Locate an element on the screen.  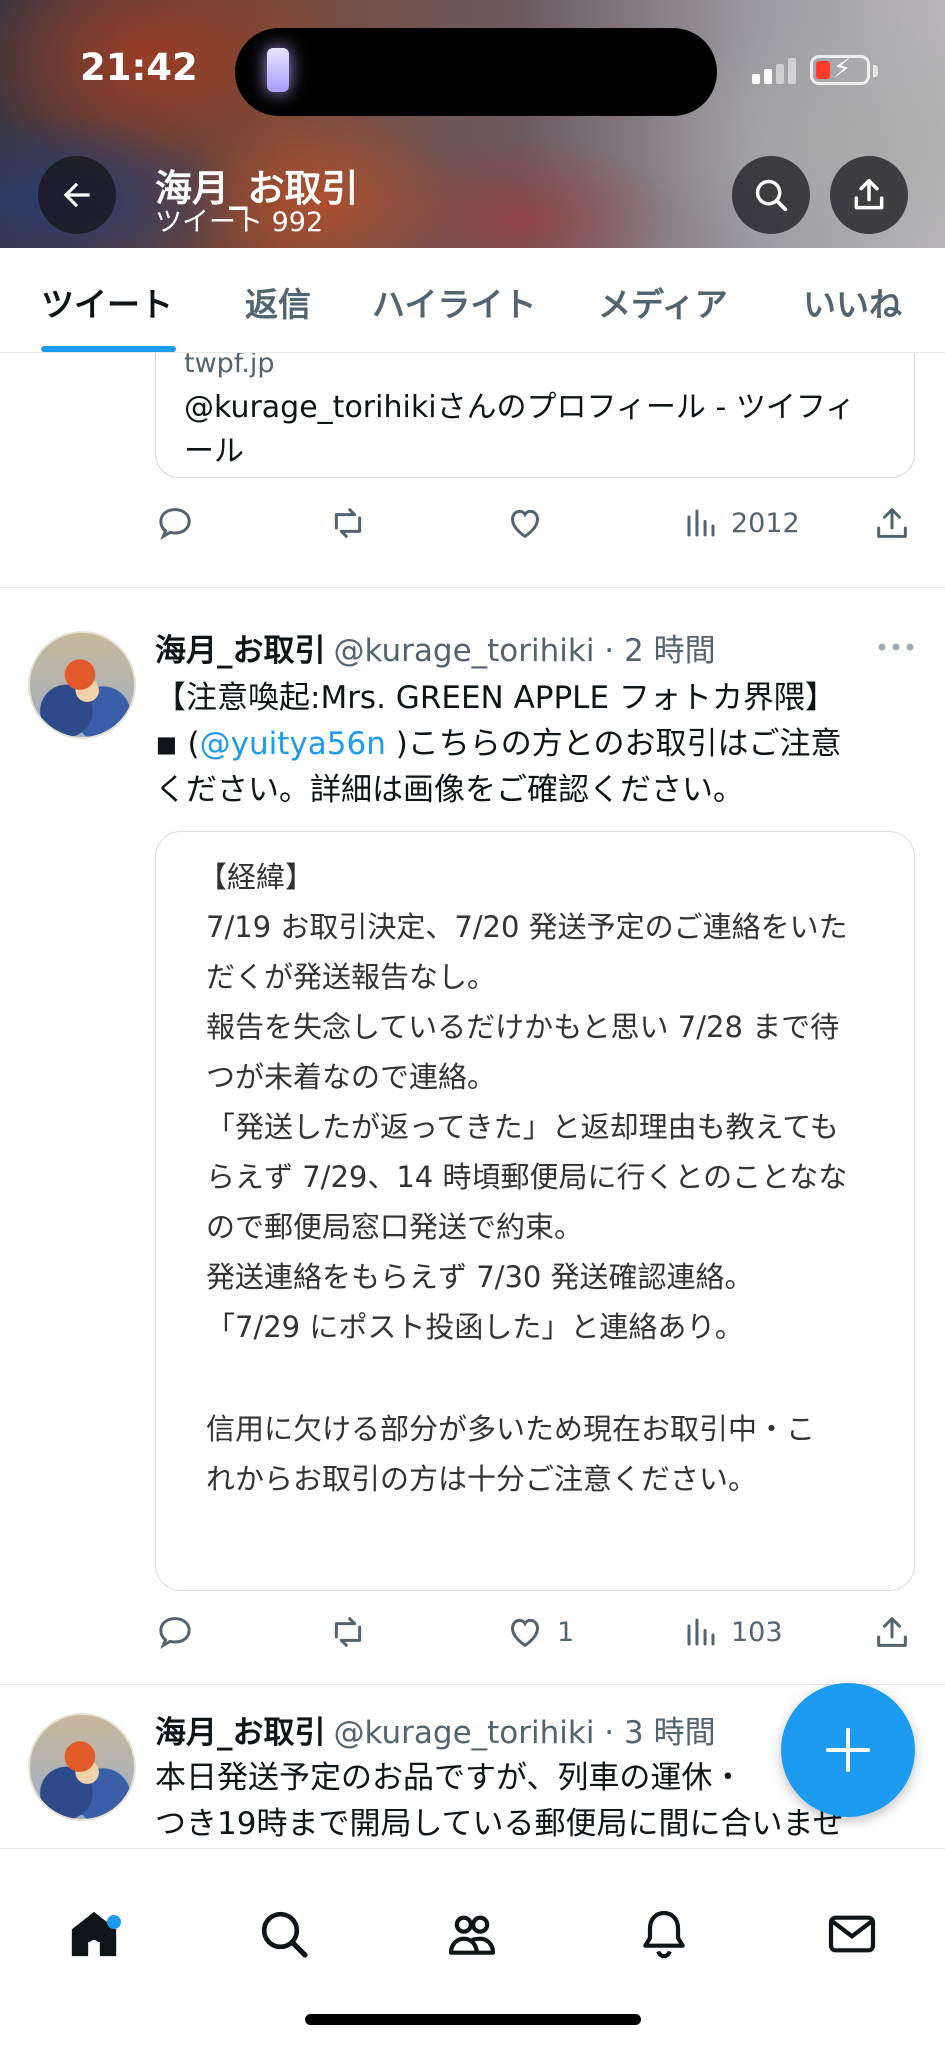
tab-likes: いいね is located at coordinates (852, 302).